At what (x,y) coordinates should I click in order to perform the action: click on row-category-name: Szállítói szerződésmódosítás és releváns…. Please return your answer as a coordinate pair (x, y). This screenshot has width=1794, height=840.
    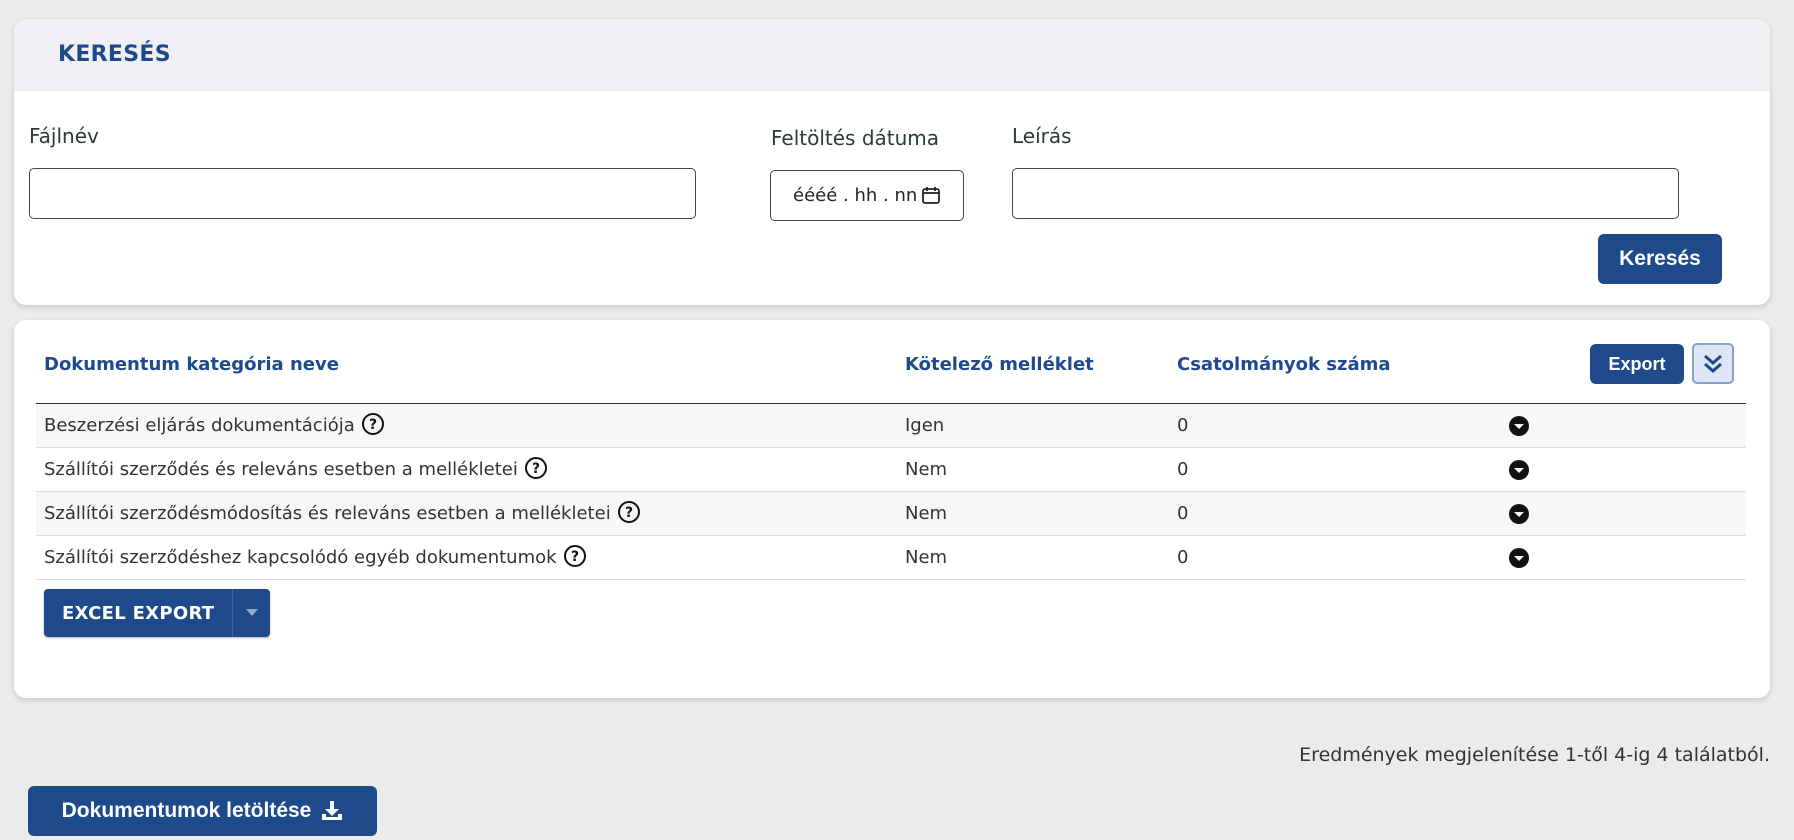
    Looking at the image, I should click on (342, 513).